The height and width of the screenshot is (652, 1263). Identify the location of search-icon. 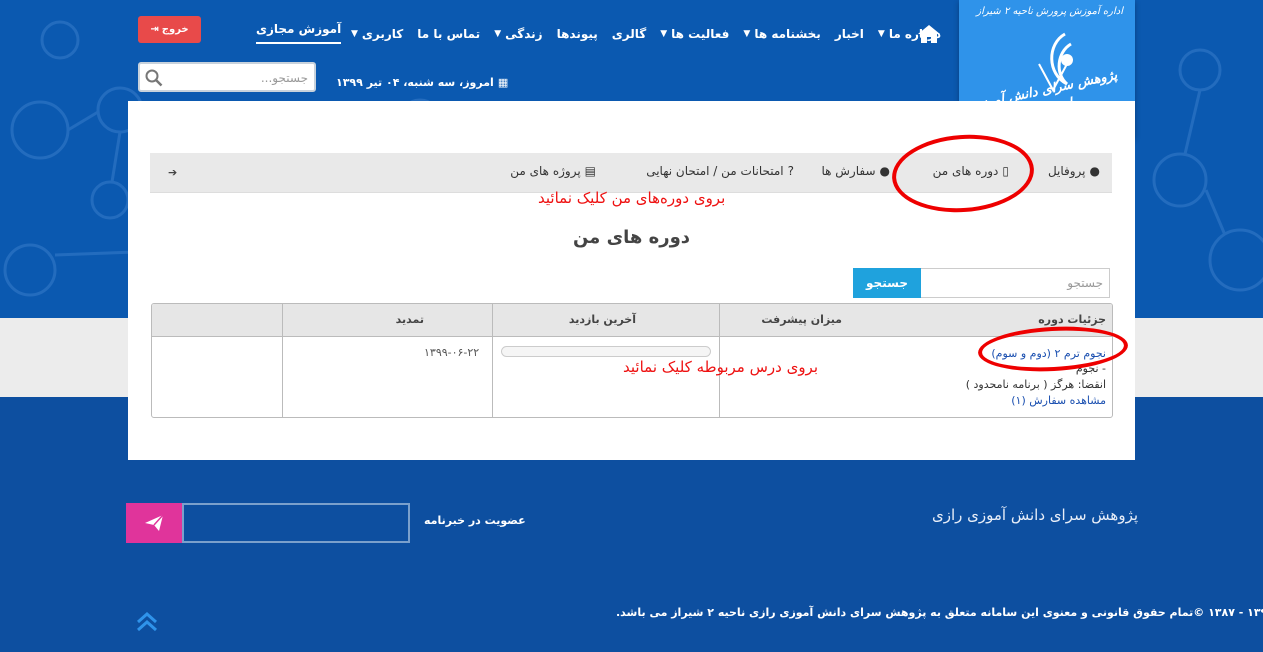
(154, 78).